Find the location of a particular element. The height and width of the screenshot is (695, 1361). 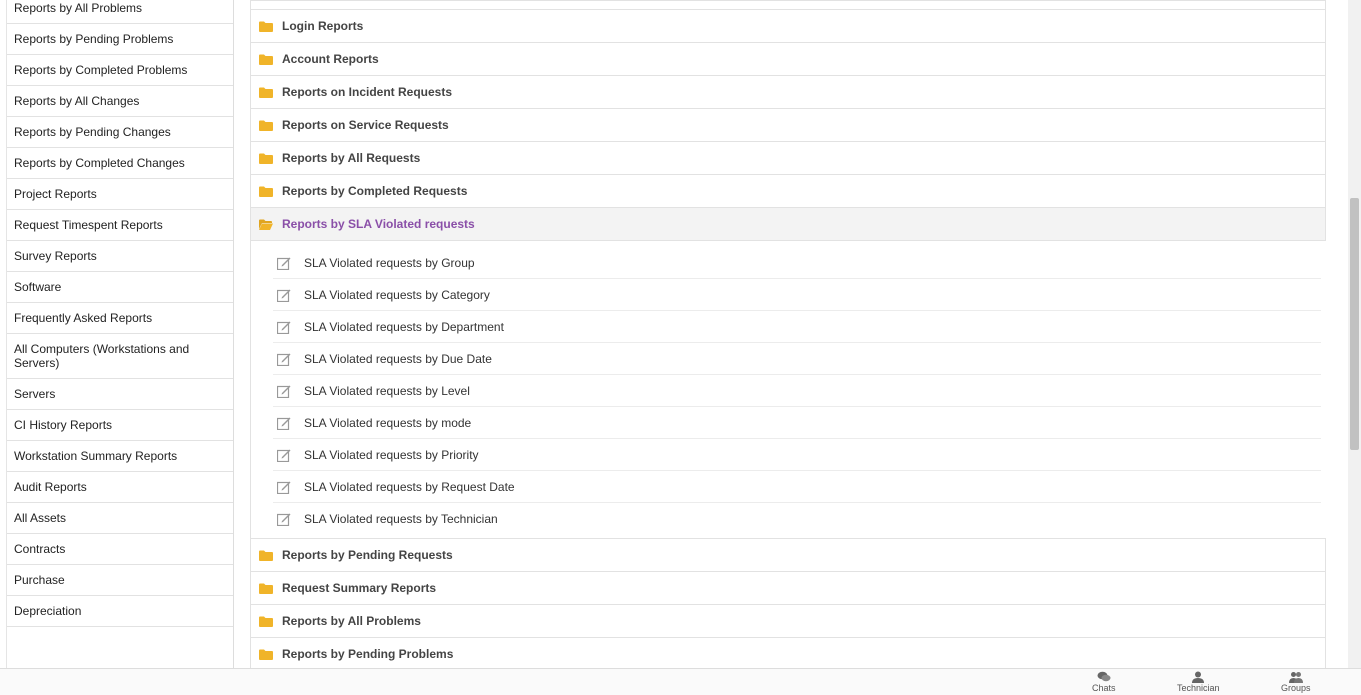

sub-report-label: SLA Violated requests by Level is located at coordinates (387, 390).